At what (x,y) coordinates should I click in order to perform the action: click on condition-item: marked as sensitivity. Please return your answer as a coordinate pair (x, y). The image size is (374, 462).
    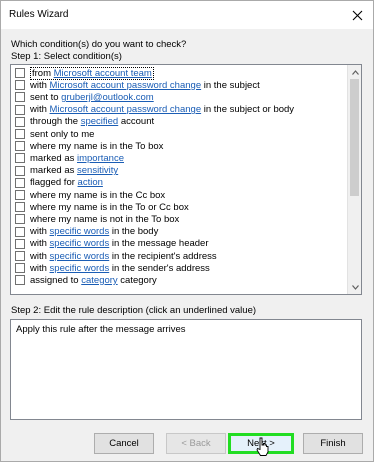
    Looking at the image, I should click on (179, 171).